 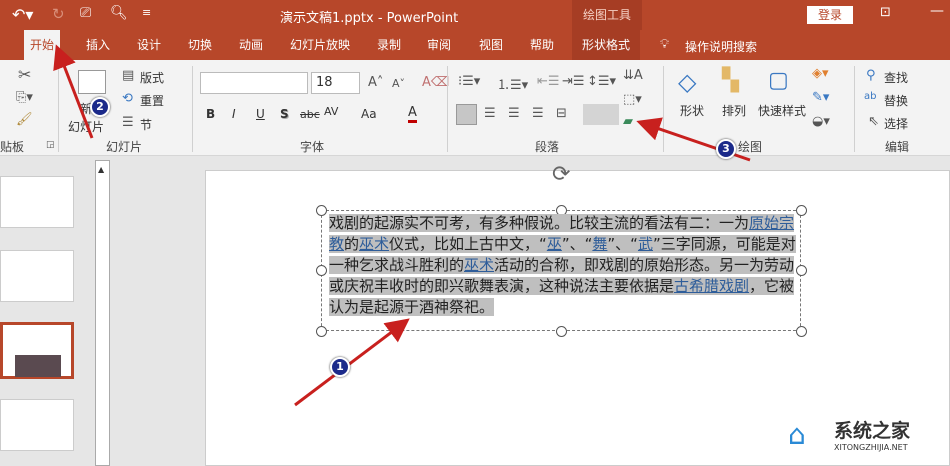 What do you see at coordinates (872, 431) in the screenshot?
I see `watermark-name: 系统之家` at bounding box center [872, 431].